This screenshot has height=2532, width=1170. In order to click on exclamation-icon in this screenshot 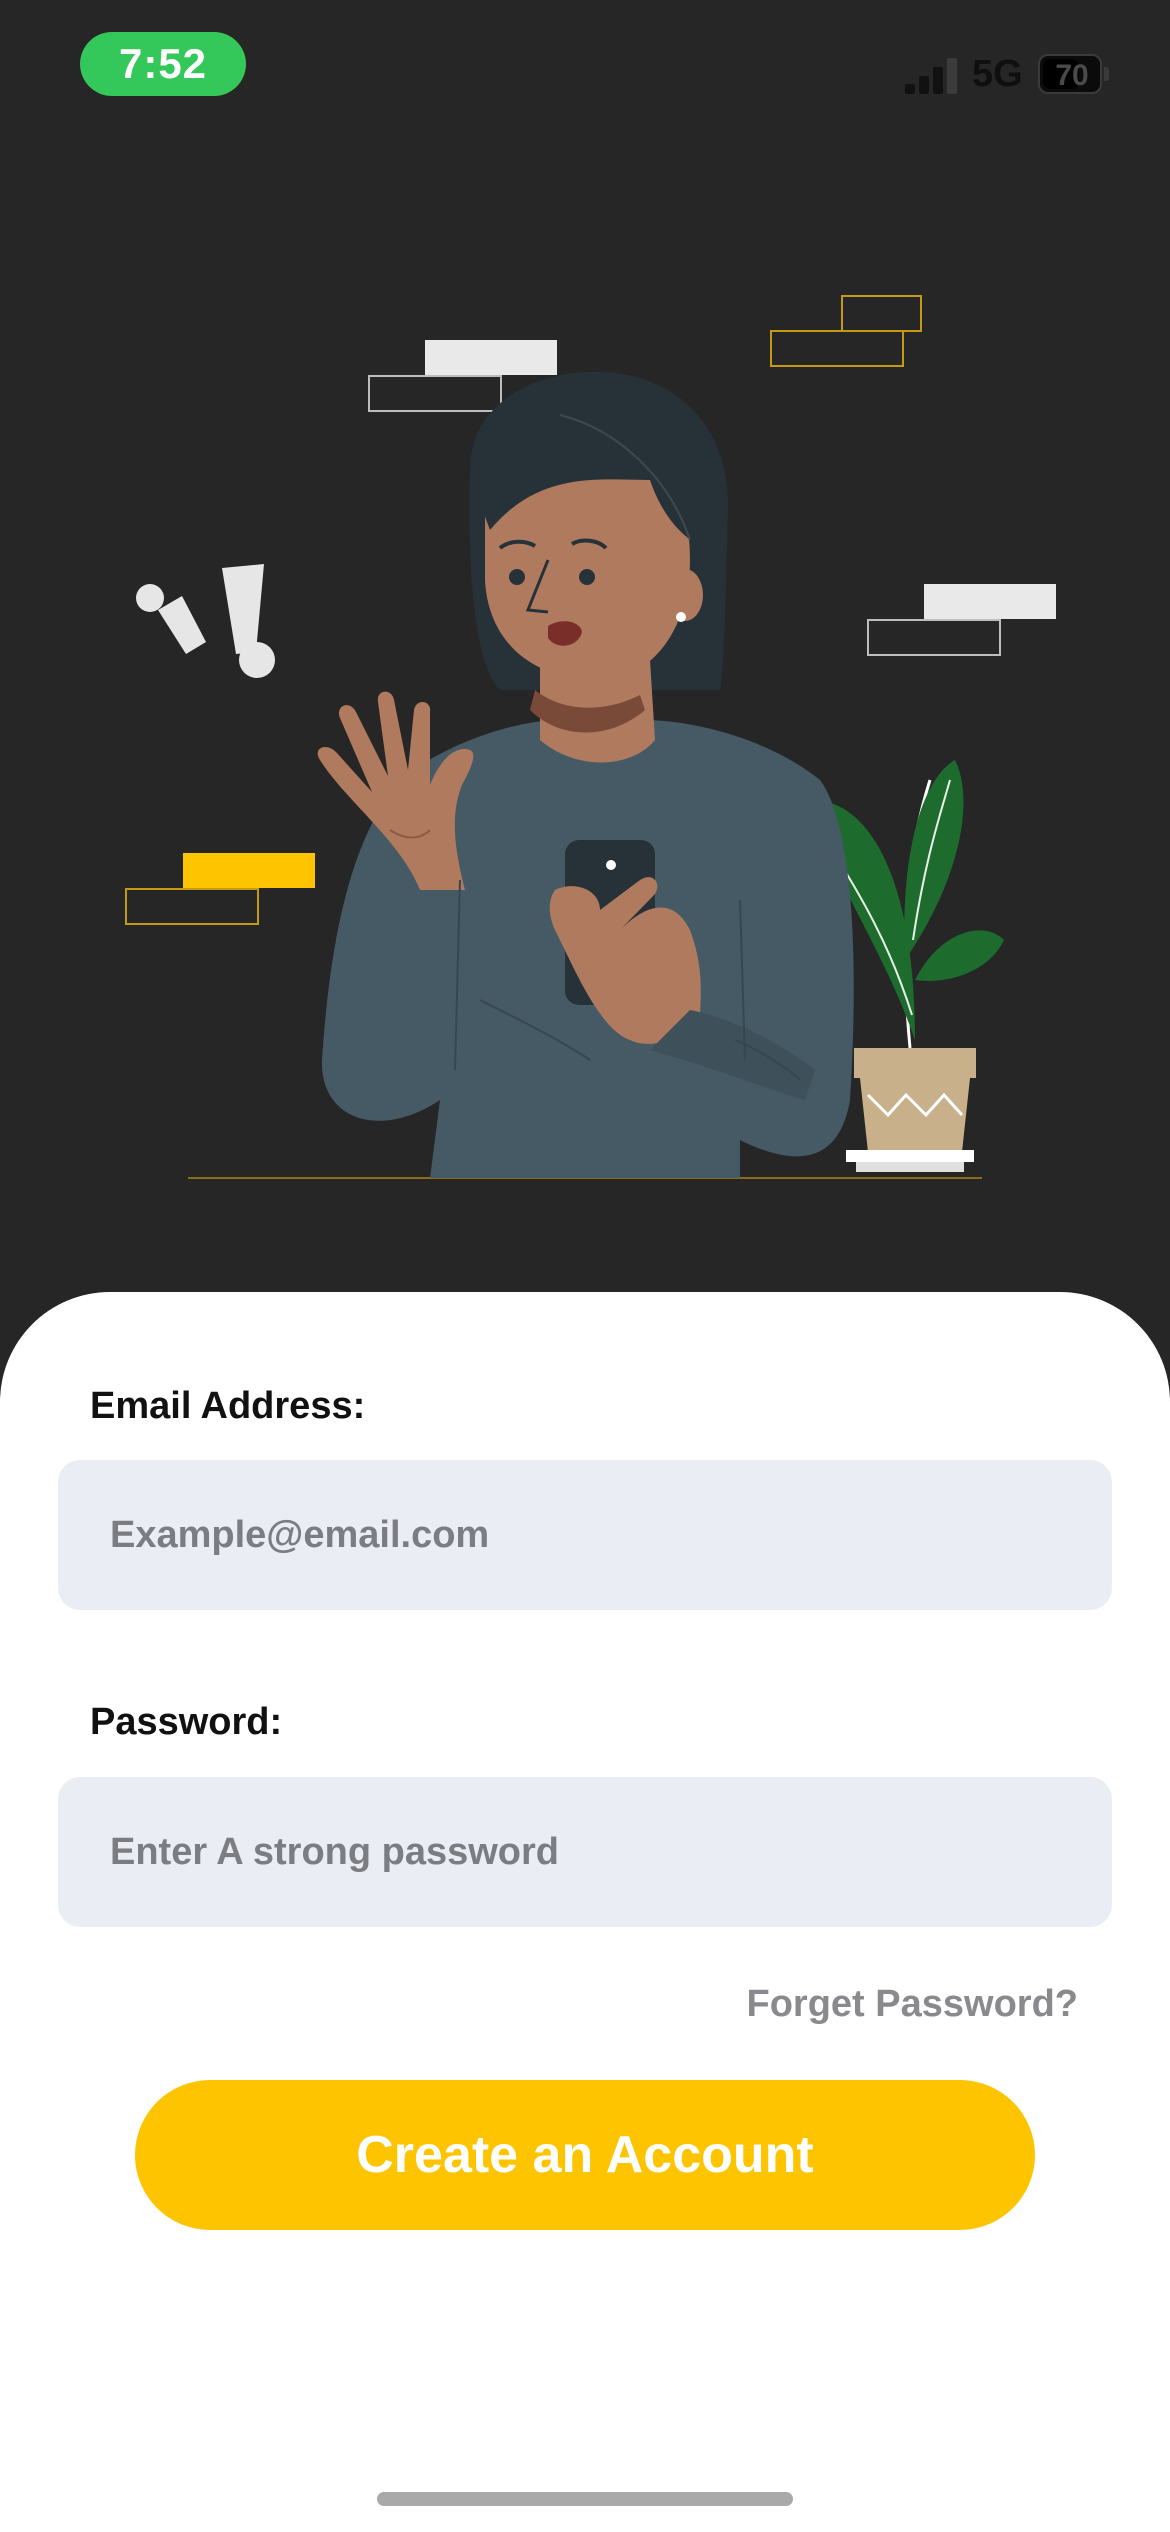, I will do `click(205, 621)`.